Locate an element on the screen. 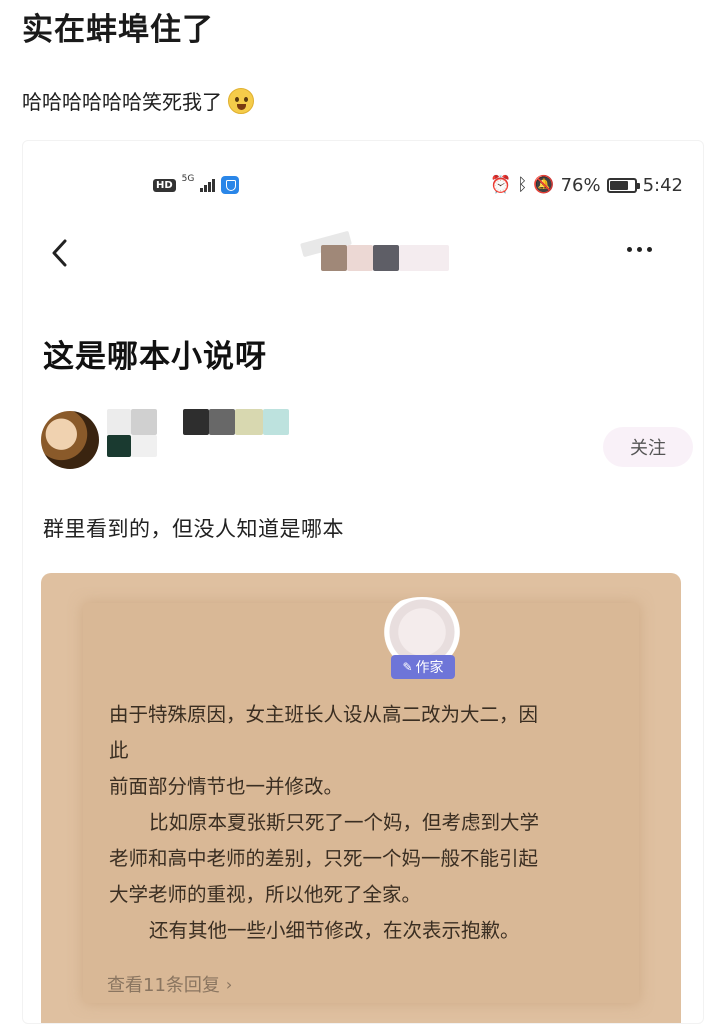 The height and width of the screenshot is (1024, 721). blurred-author-name is located at coordinates (222, 433).